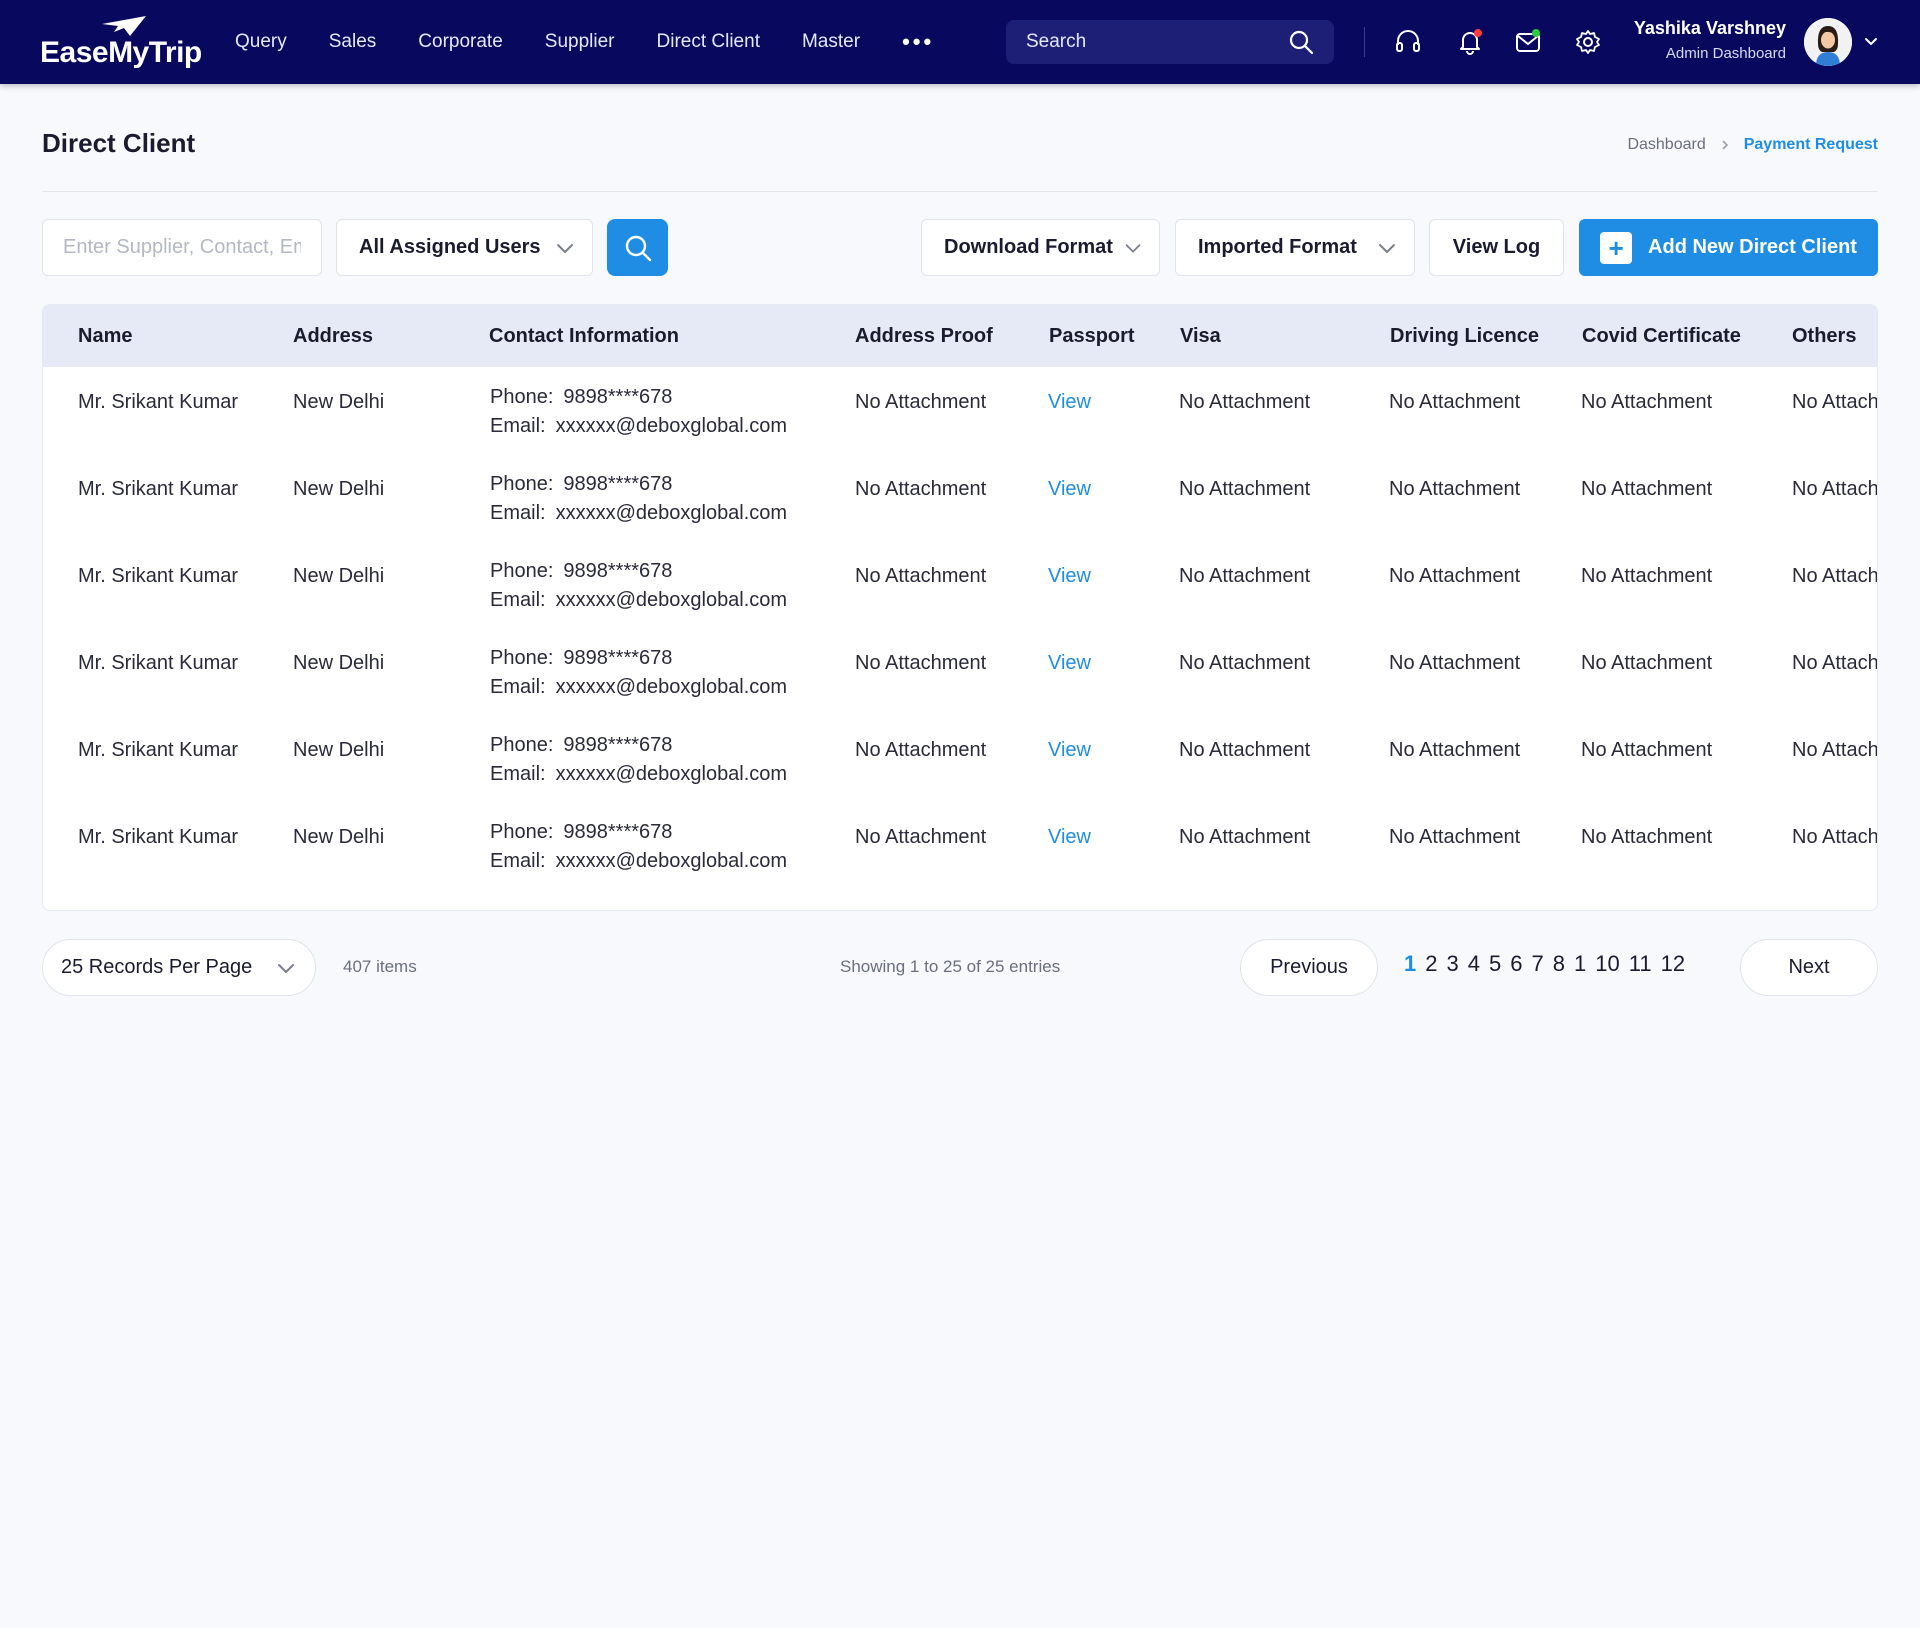 Image resolution: width=1920 pixels, height=1628 pixels. I want to click on cell-visa: No Attachment, so click(1245, 489).